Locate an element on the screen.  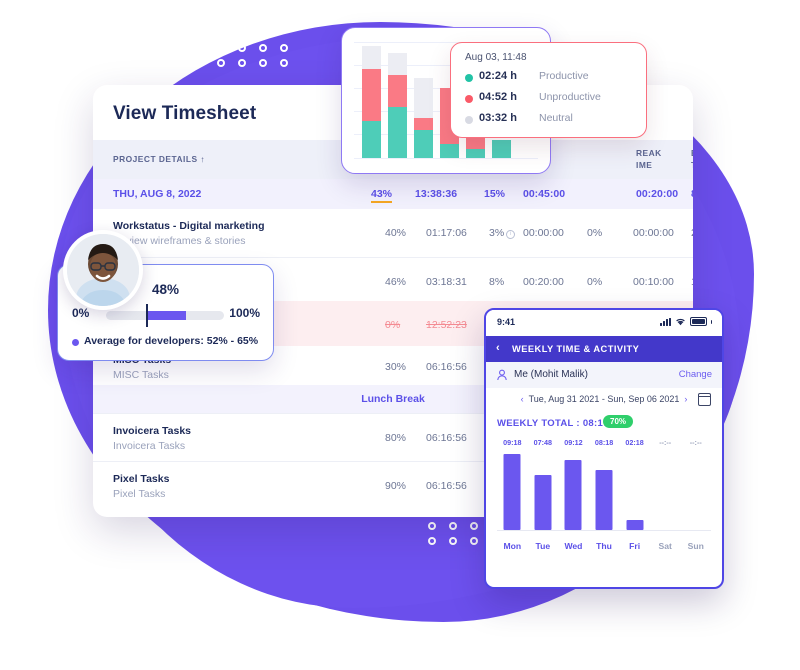
tooltip-label: Productive is located at coordinates (564, 76).